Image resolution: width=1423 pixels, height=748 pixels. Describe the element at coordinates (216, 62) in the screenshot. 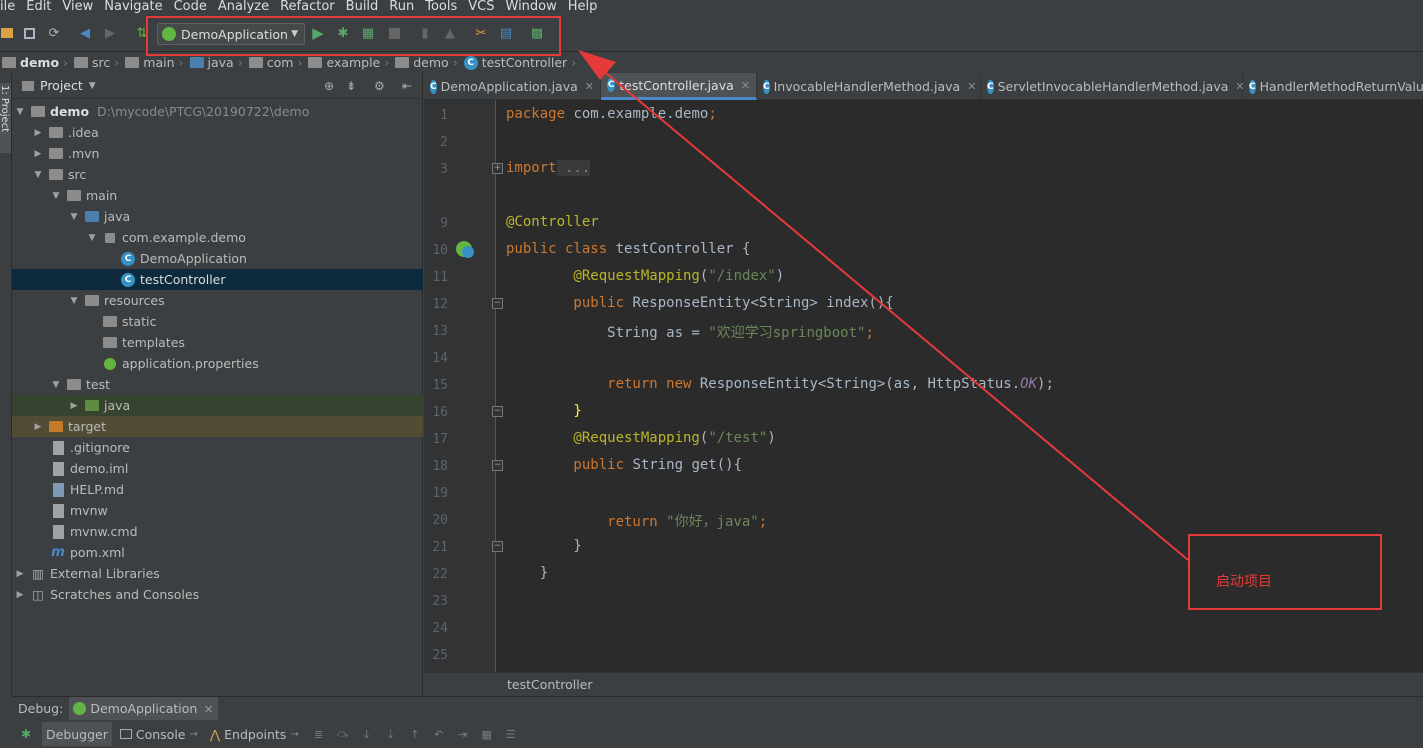

I see `breadcrumb-java: java ›` at that location.